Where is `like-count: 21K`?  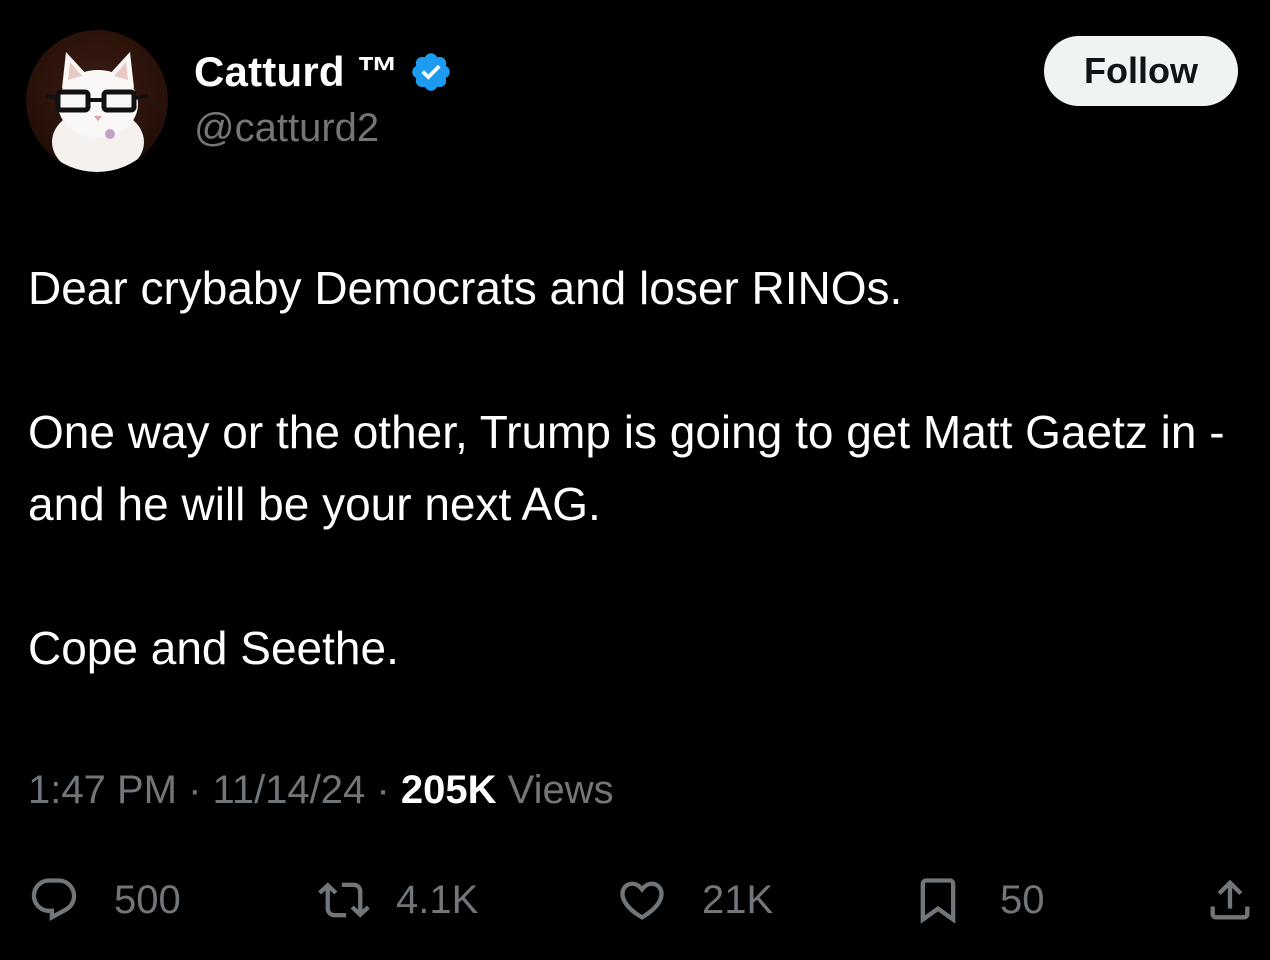
like-count: 21K is located at coordinates (738, 899).